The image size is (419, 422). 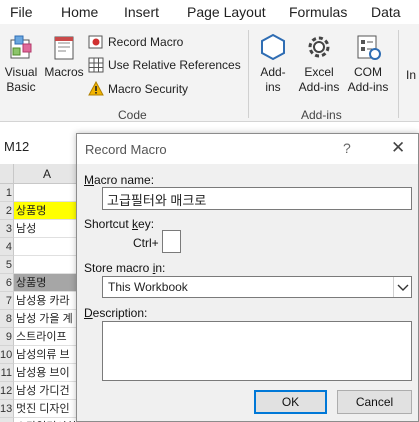 I want to click on record-macro-icon, so click(x=95, y=42).